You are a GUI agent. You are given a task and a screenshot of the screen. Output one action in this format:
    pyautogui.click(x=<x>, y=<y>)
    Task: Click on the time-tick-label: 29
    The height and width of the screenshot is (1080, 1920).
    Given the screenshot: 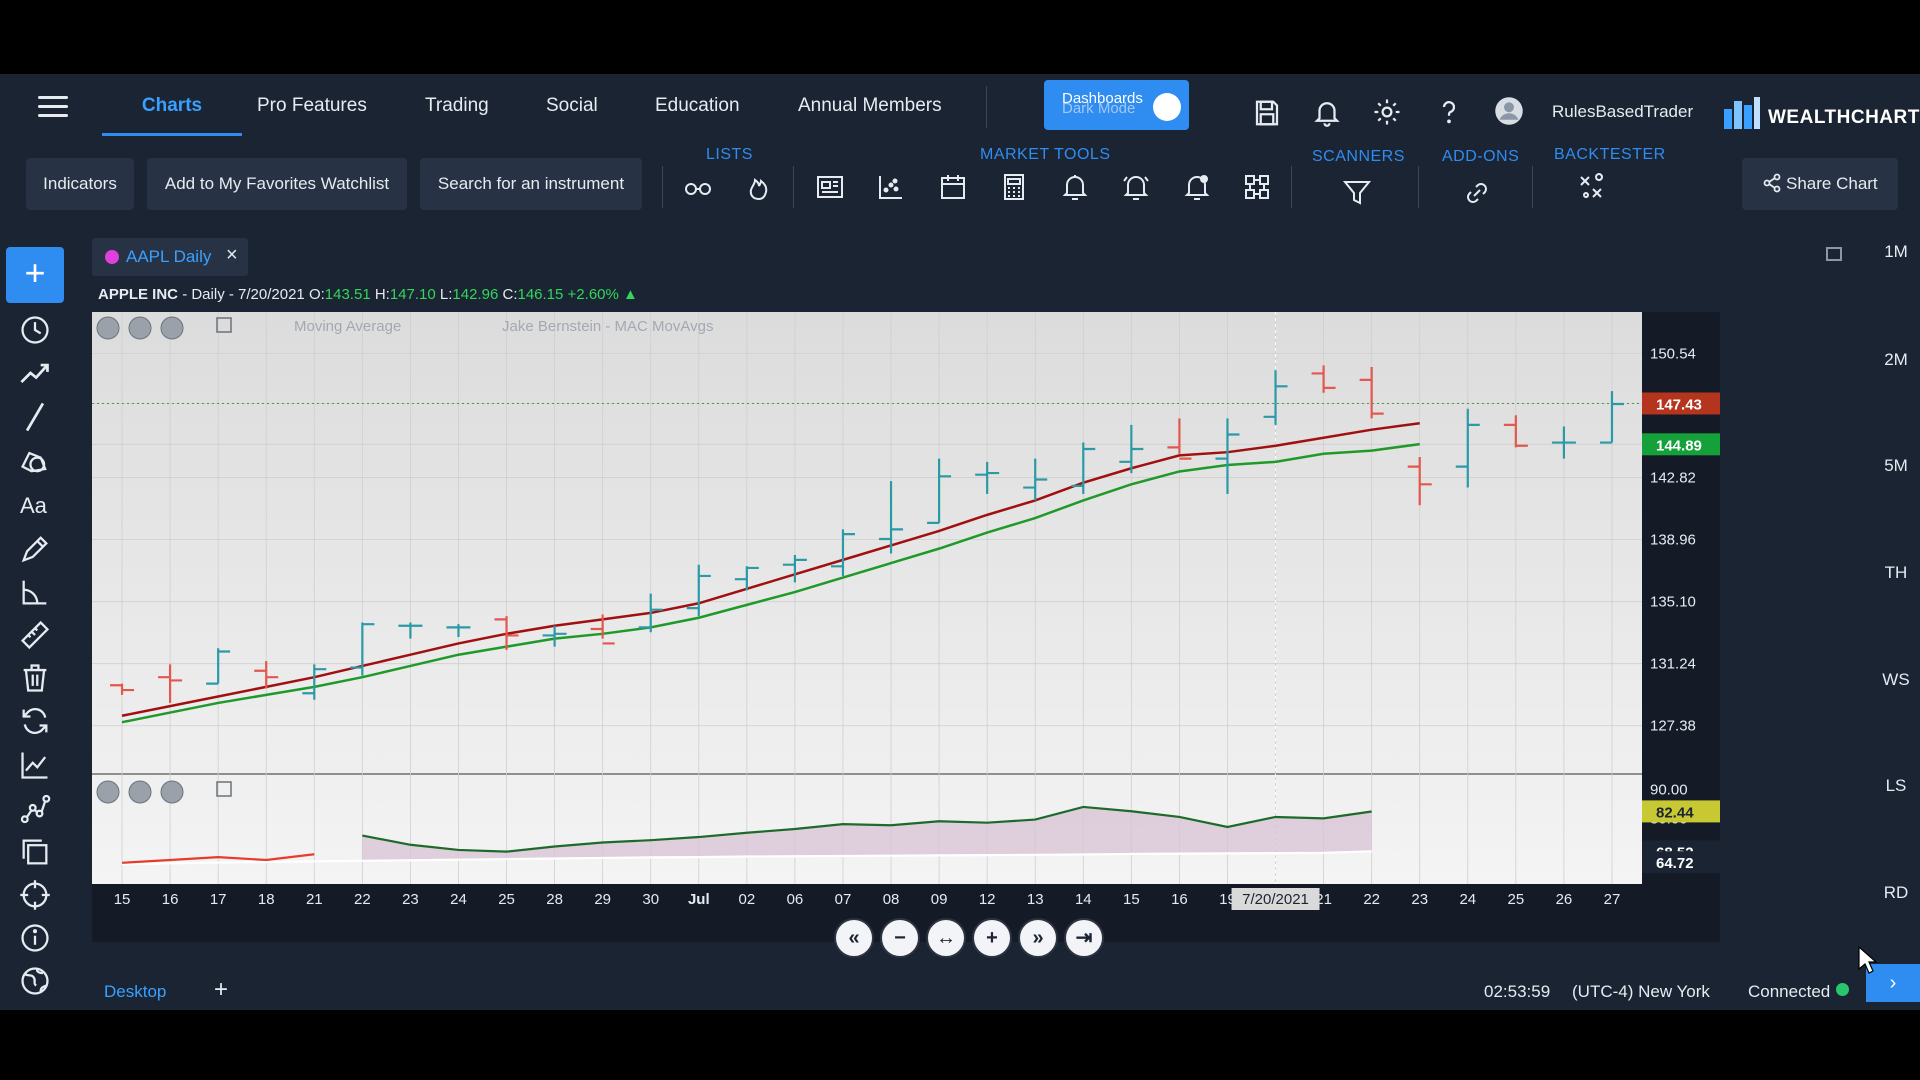 What is the action you would take?
    pyautogui.click(x=602, y=899)
    